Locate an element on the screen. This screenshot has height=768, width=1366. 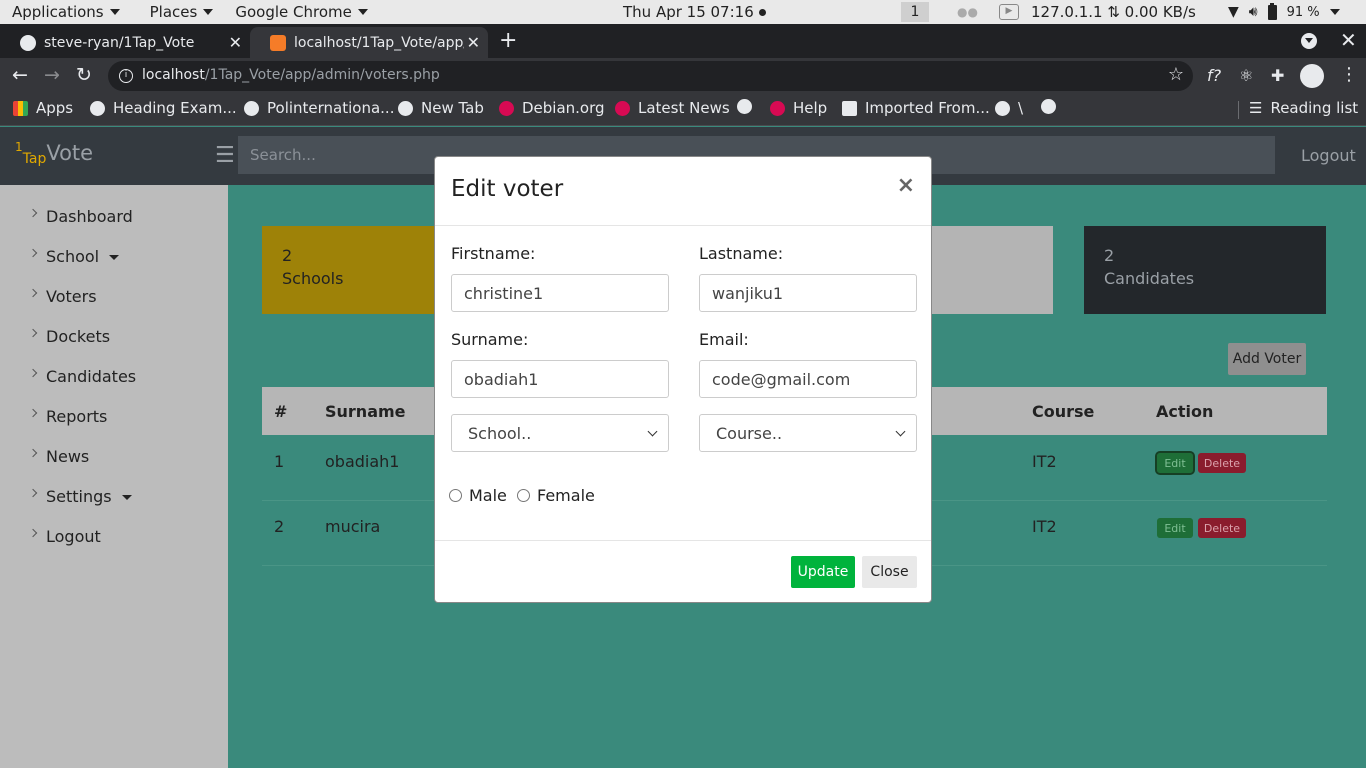
lastname-field is located at coordinates (808, 293).